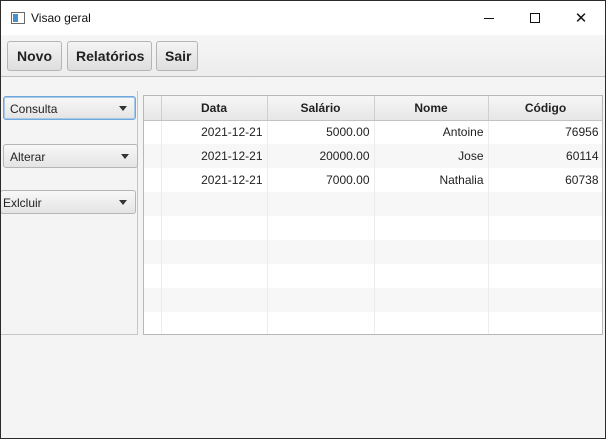 This screenshot has height=439, width=606. Describe the element at coordinates (34, 56) in the screenshot. I see `novo-button: Novo` at that location.